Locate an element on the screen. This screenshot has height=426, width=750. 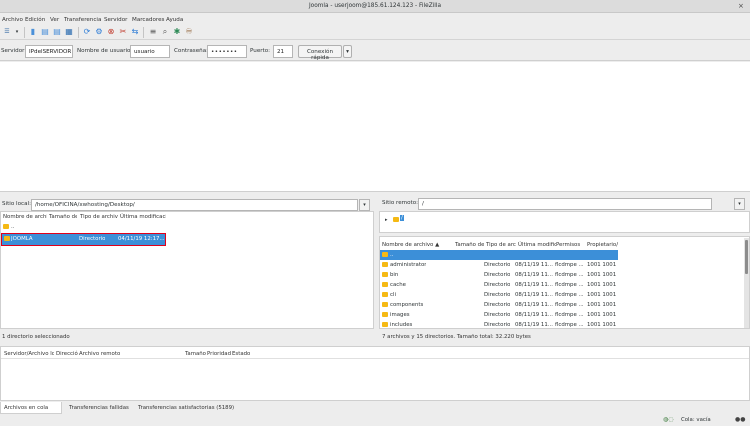
refresh-icon: ⟳ is located at coordinates (87, 32).